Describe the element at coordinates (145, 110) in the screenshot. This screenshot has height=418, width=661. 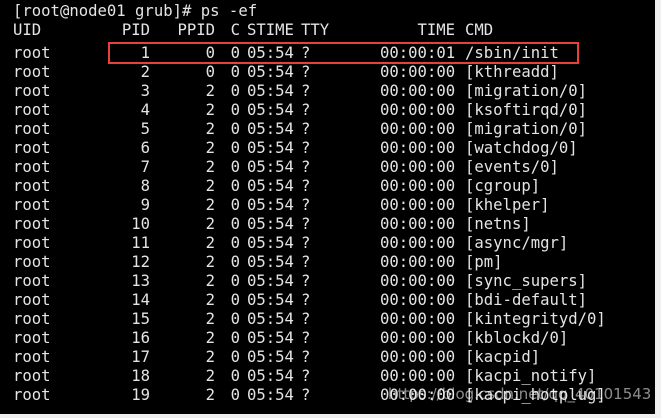
I see `cell-pid: 4` at that location.